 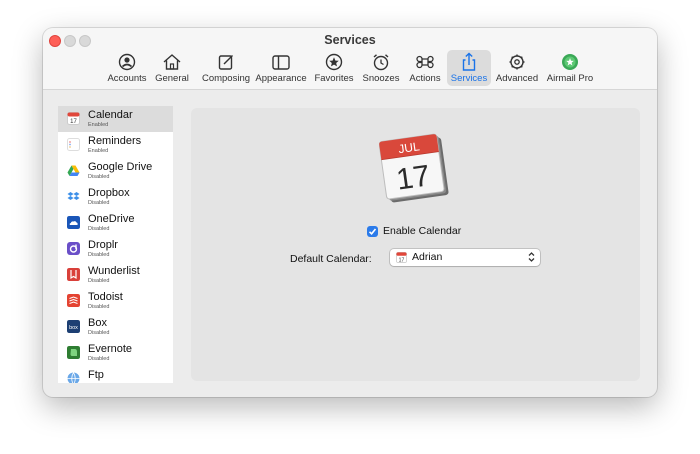 I want to click on tab-advanced: Advanced, so click(x=517, y=68).